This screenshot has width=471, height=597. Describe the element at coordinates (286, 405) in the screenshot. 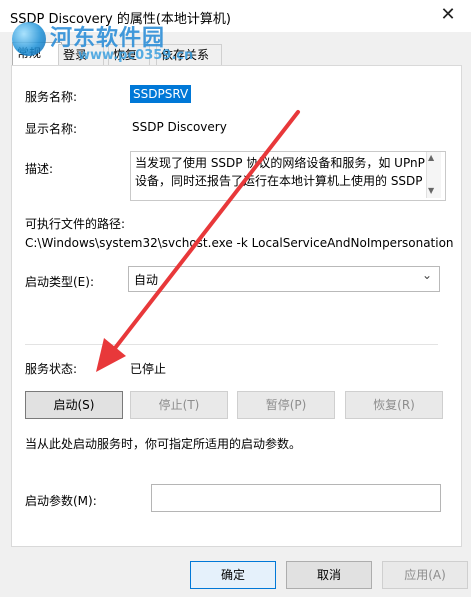

I see `pause-button: 暂停(P)` at that location.